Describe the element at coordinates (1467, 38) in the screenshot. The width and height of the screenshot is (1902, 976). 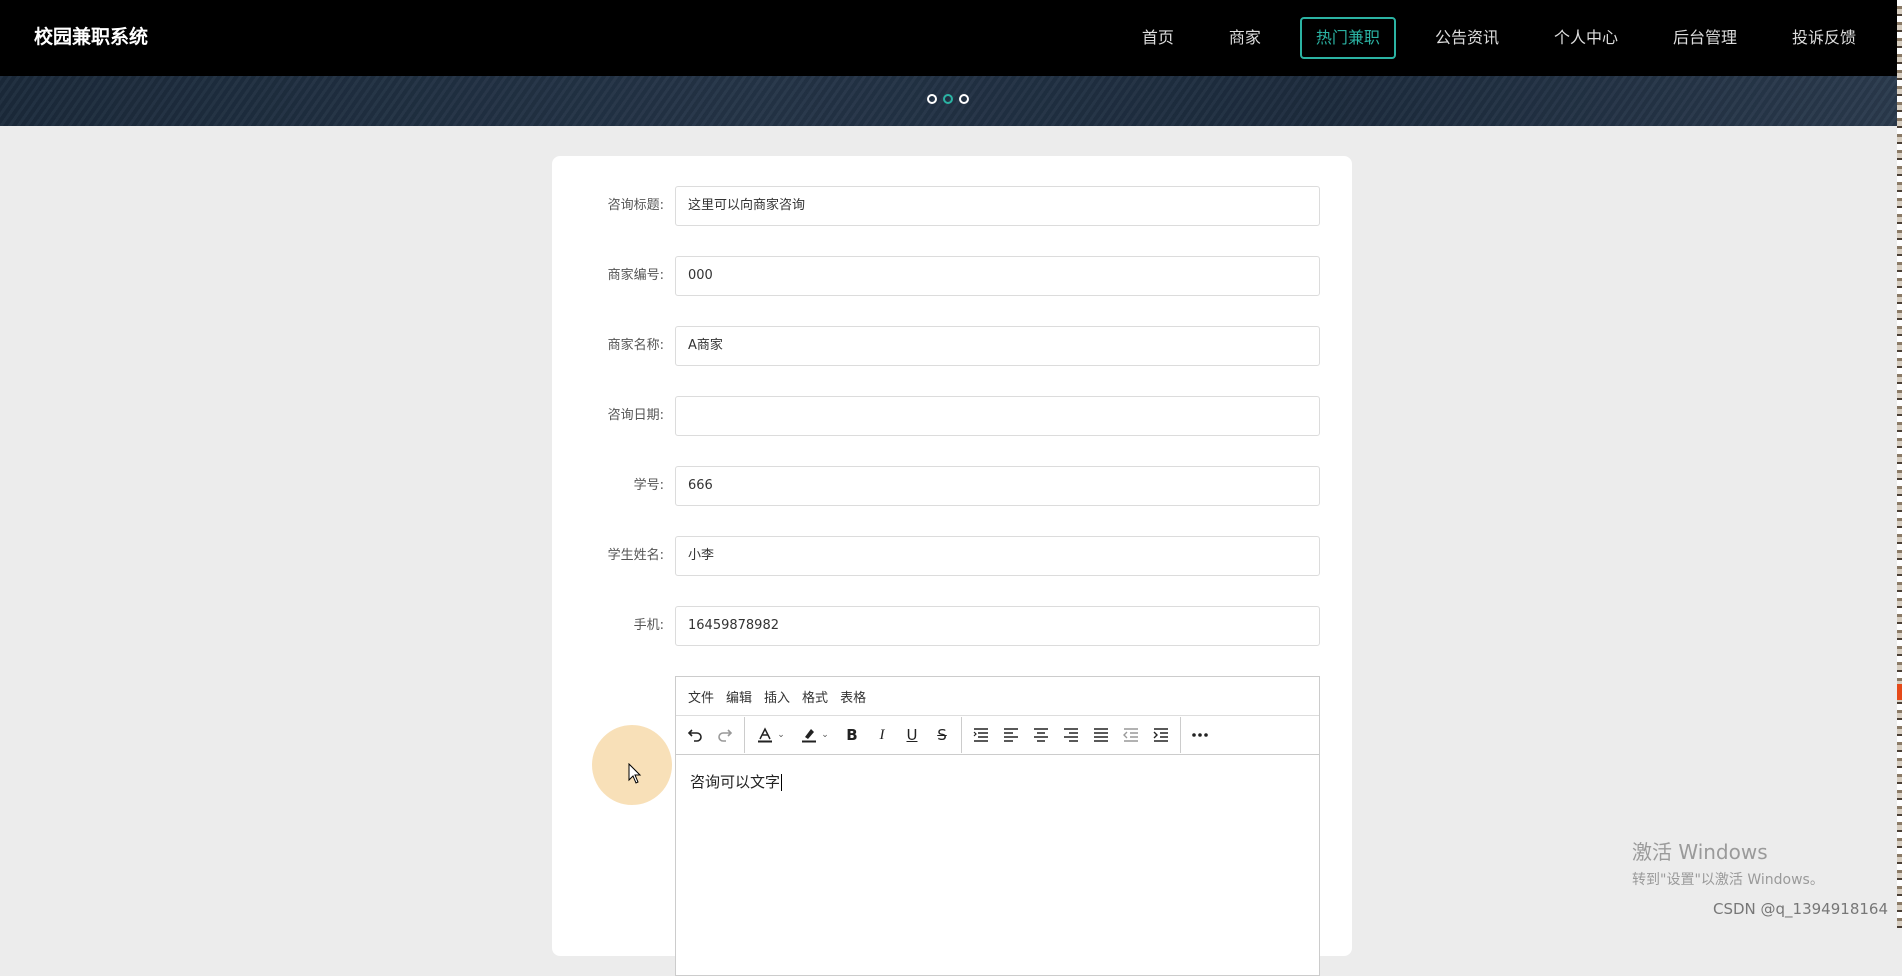
I see `nav-item-announcements: 公告资讯` at that location.